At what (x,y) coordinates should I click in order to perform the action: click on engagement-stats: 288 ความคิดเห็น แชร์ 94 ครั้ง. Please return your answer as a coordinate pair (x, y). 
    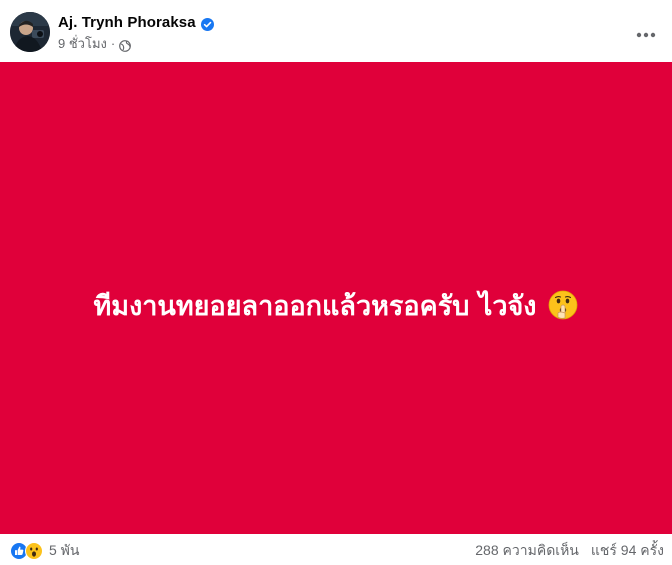
    Looking at the image, I should click on (569, 551).